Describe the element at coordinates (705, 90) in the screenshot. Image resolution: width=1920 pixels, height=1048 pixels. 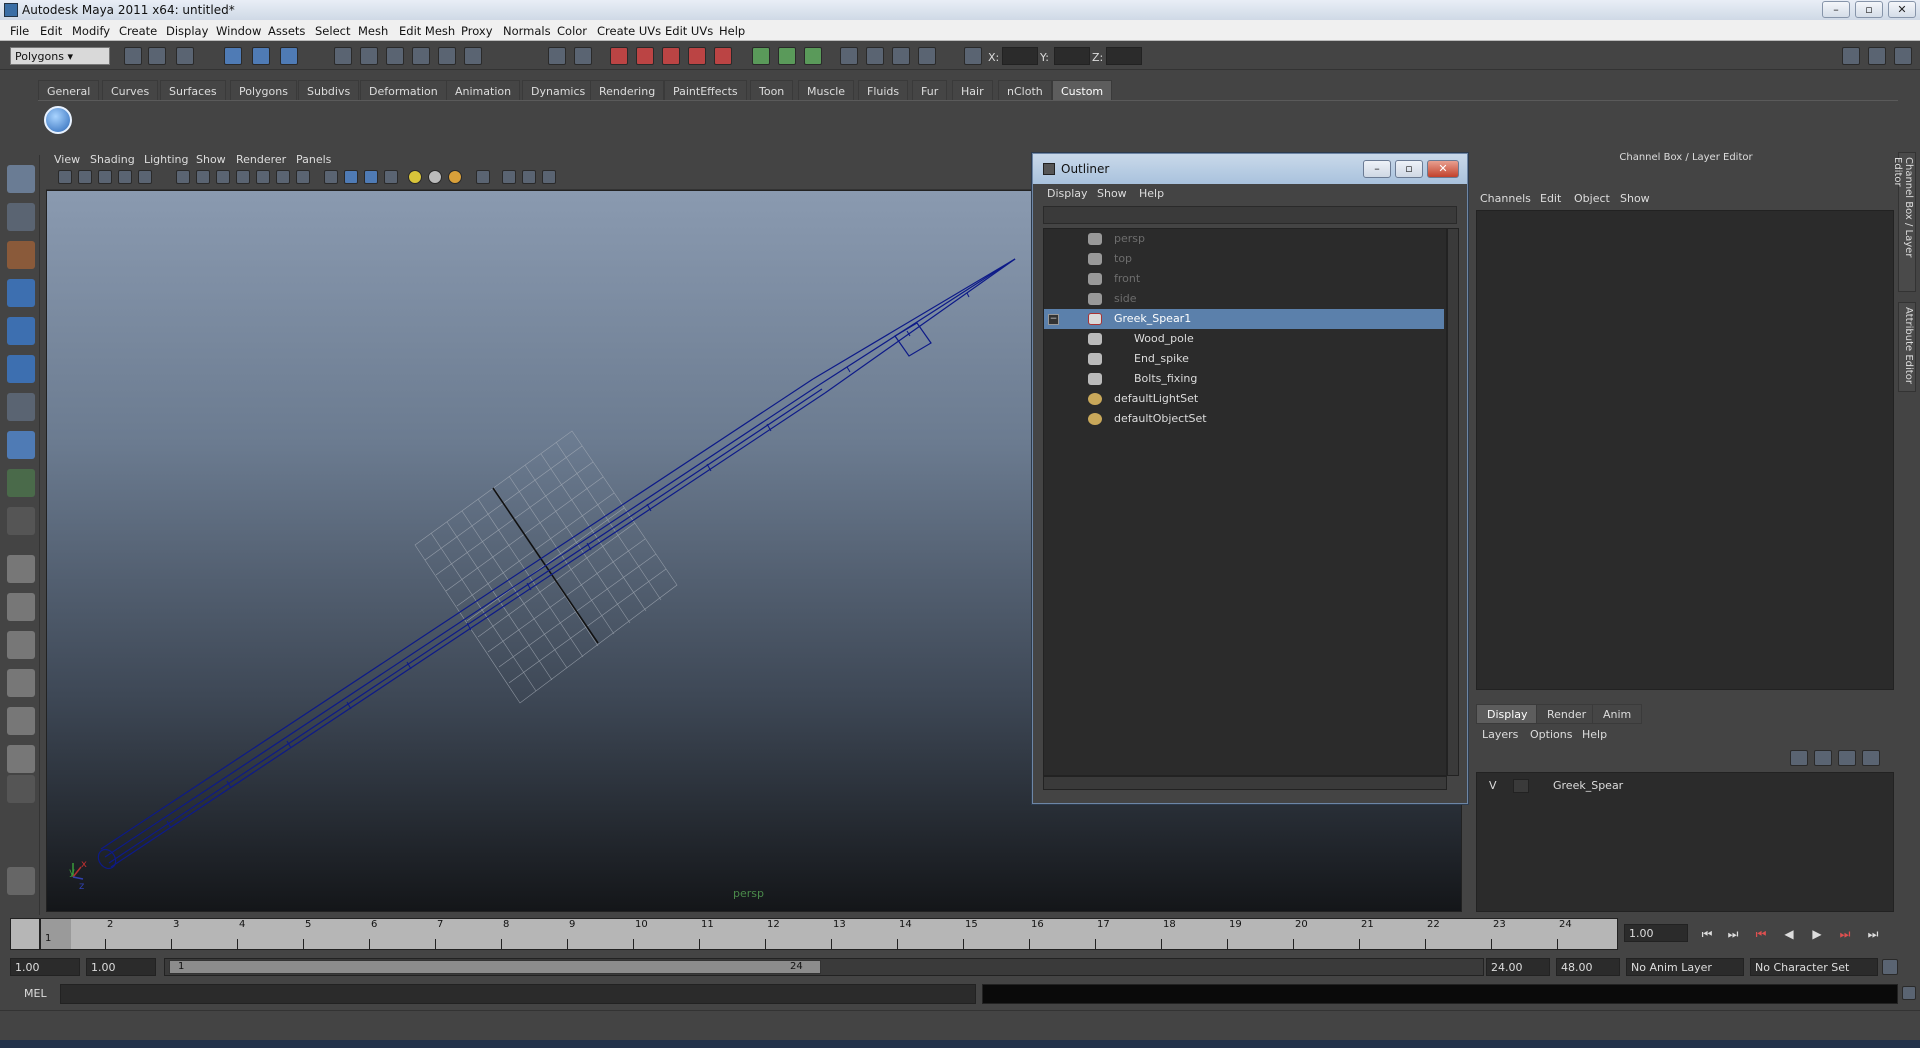
I see `shelf-tab-painteffects: PaintEffects` at that location.